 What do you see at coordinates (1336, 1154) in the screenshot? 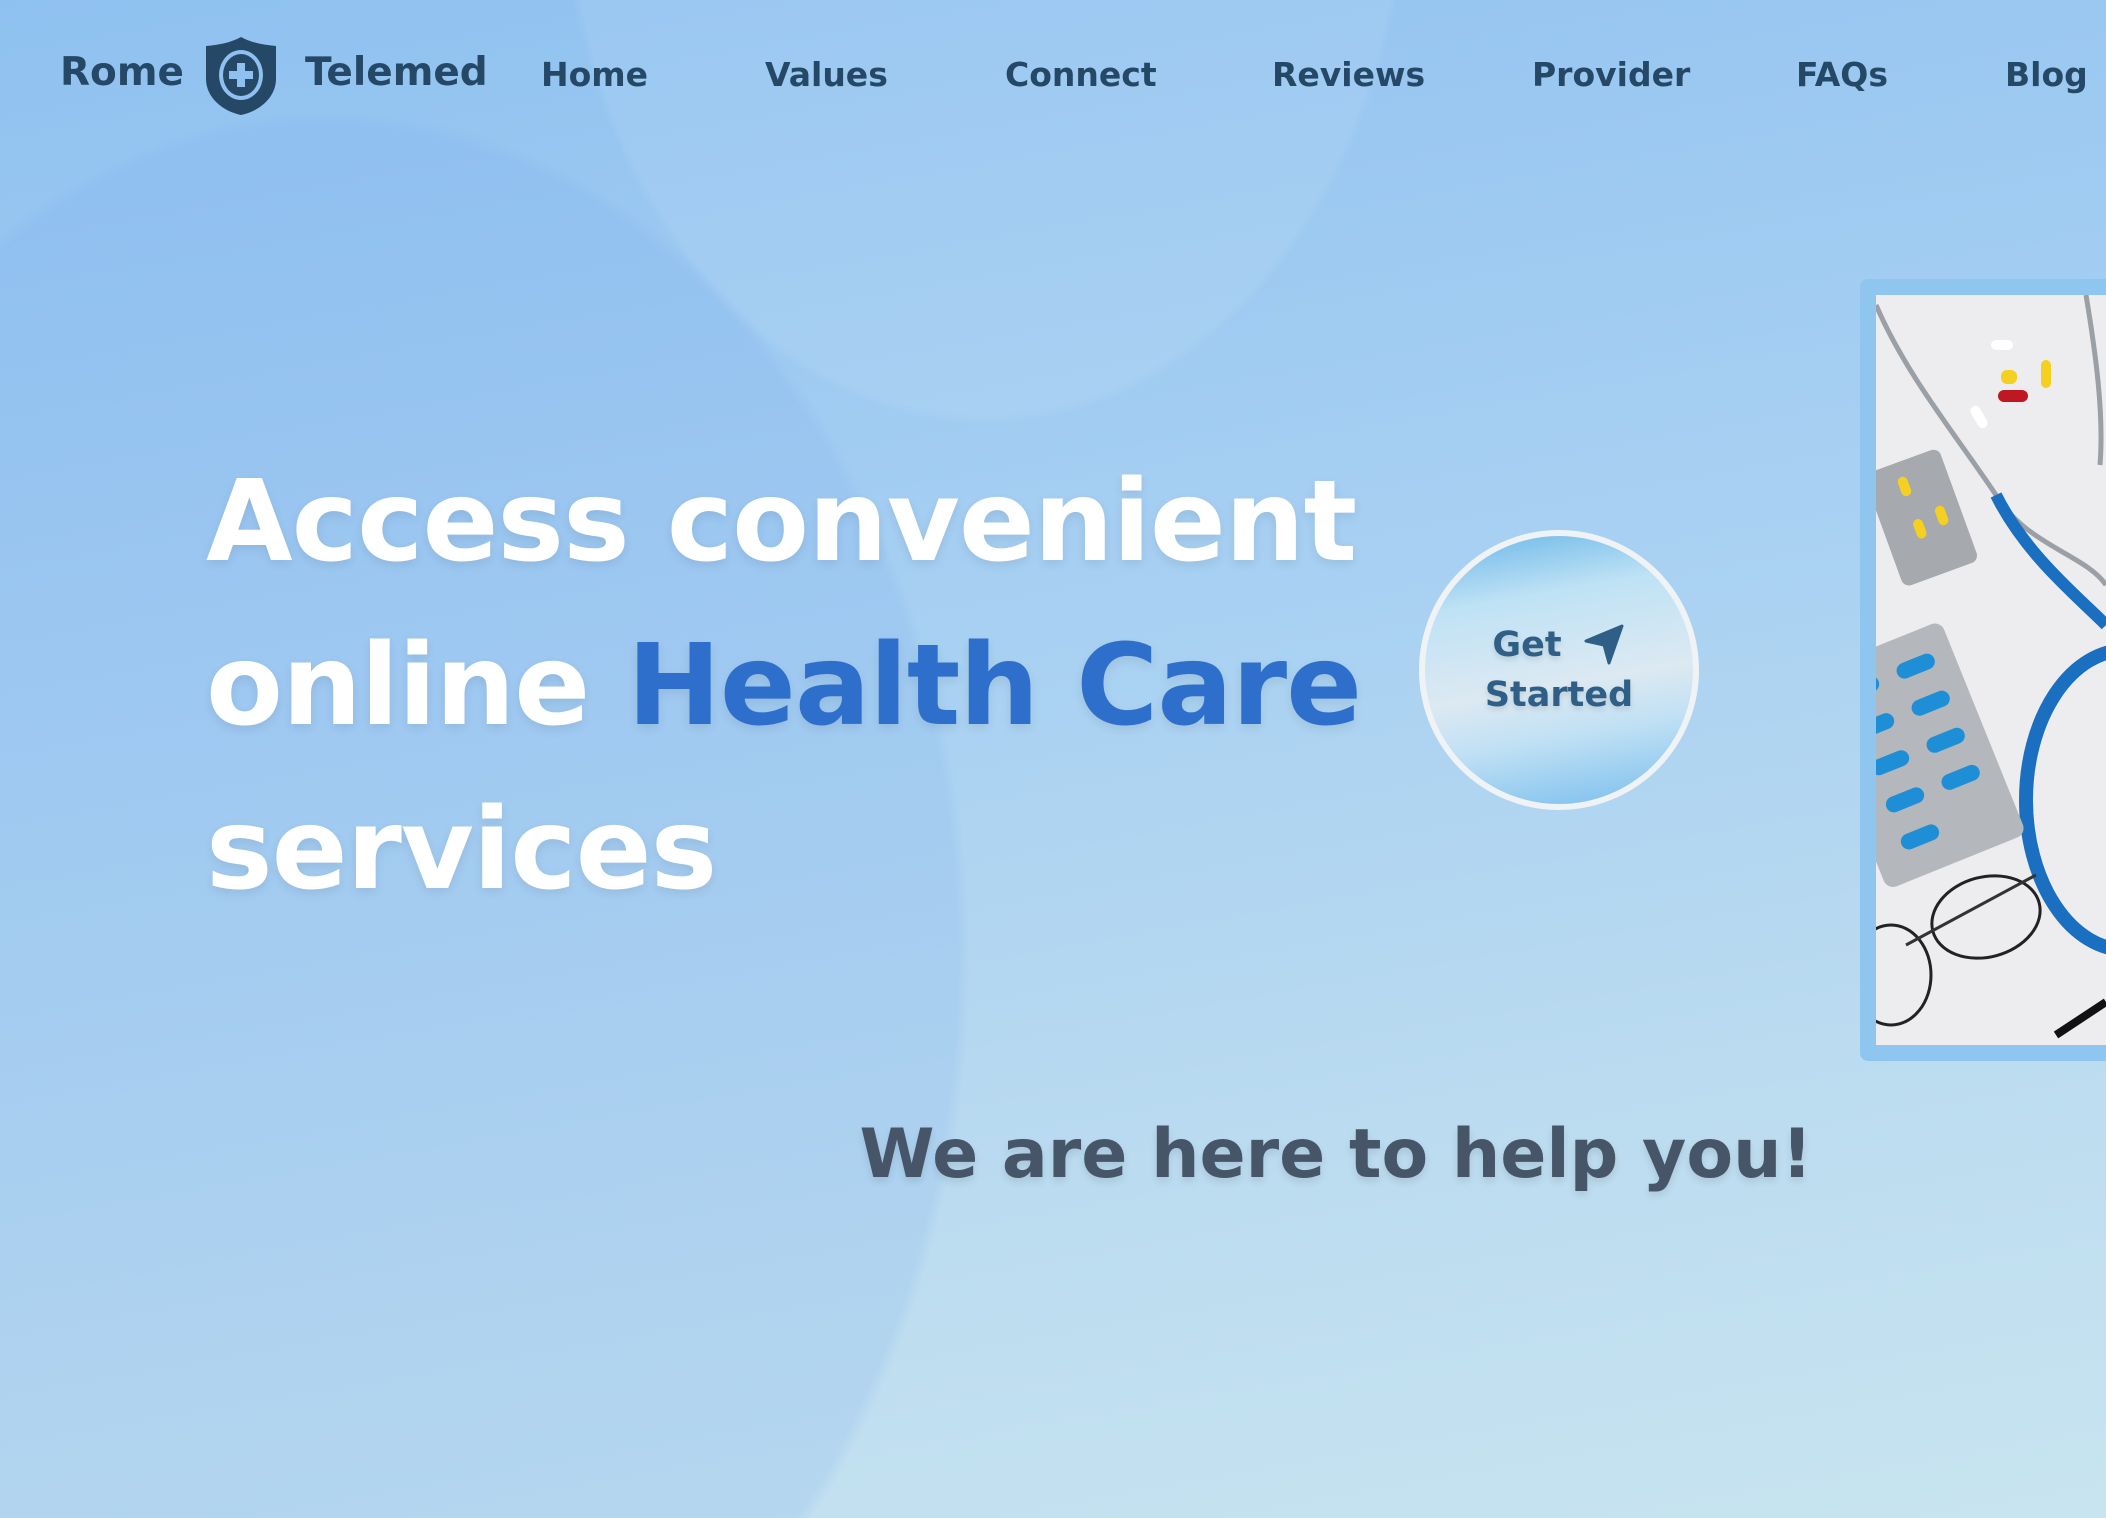
I see `tagline: We are here to help you!` at bounding box center [1336, 1154].